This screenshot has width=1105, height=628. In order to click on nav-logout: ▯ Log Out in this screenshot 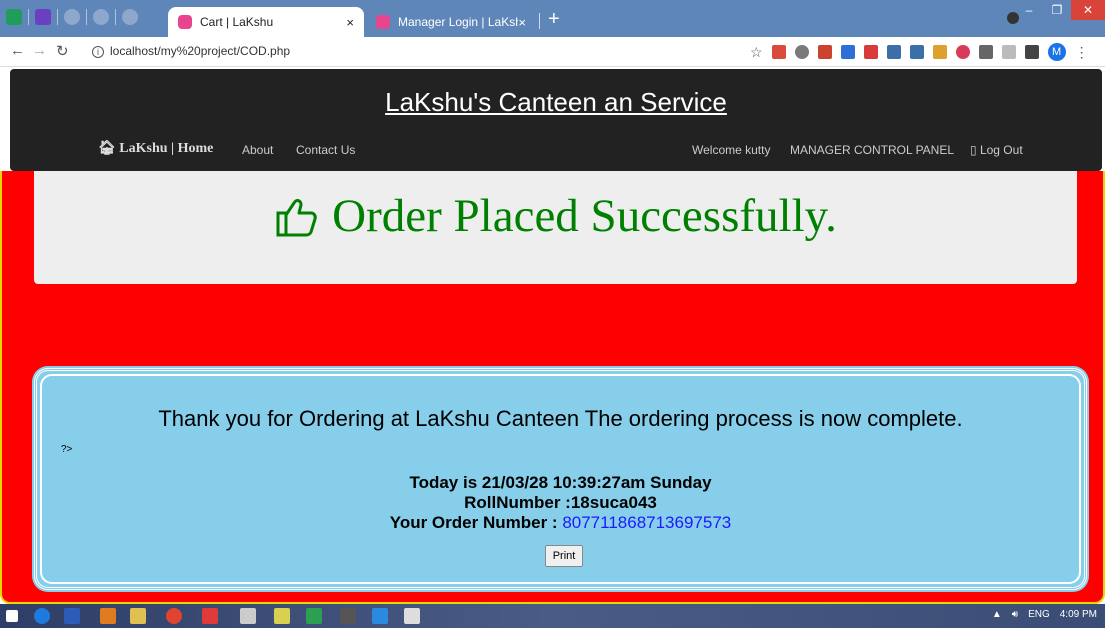, I will do `click(996, 150)`.